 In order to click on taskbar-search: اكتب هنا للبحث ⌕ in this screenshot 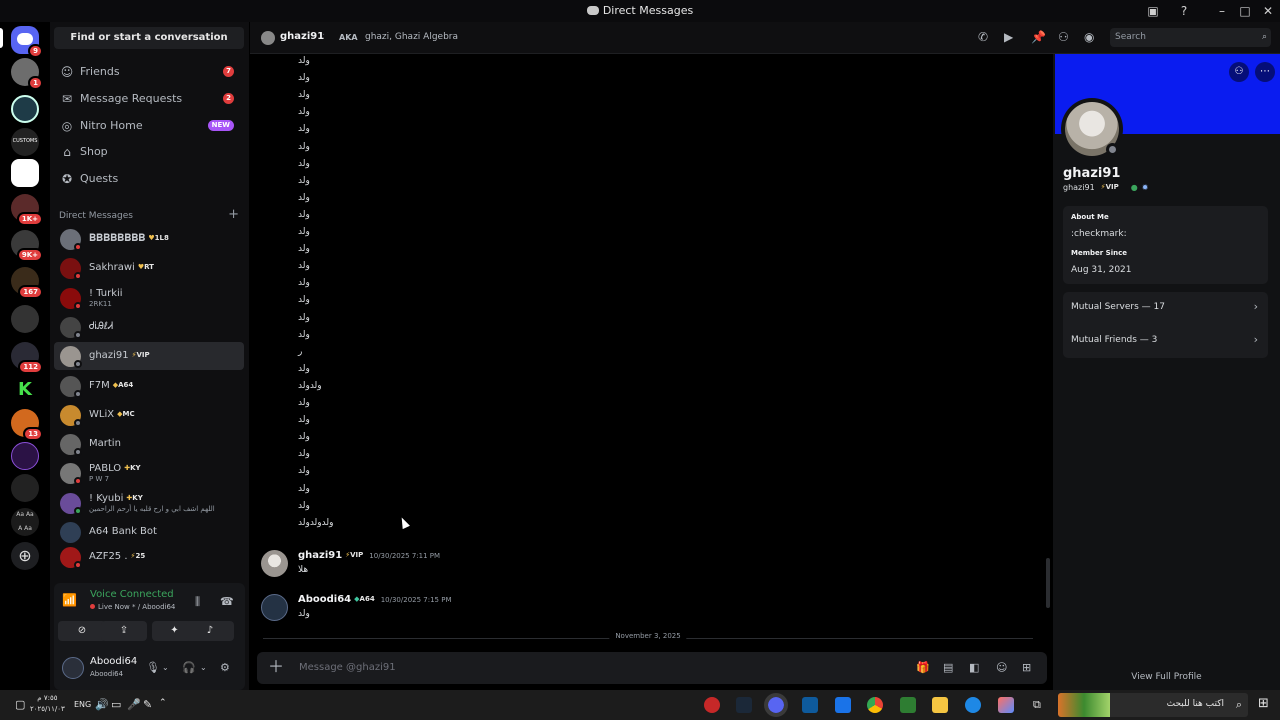, I will do `click(1153, 705)`.